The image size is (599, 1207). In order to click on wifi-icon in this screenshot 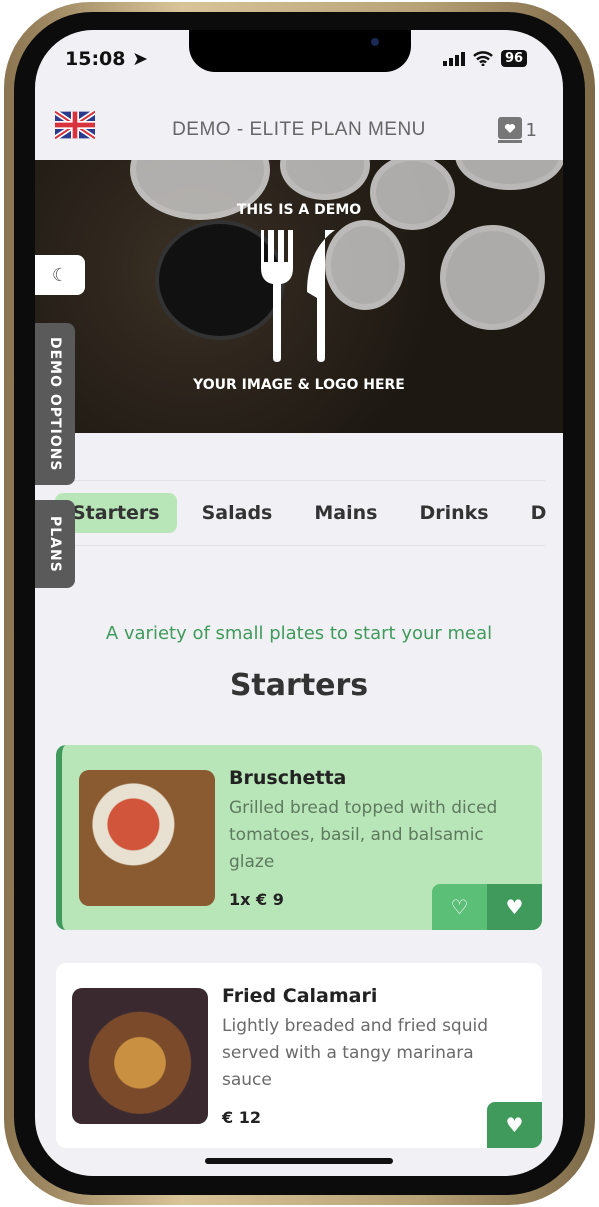, I will do `click(483, 58)`.